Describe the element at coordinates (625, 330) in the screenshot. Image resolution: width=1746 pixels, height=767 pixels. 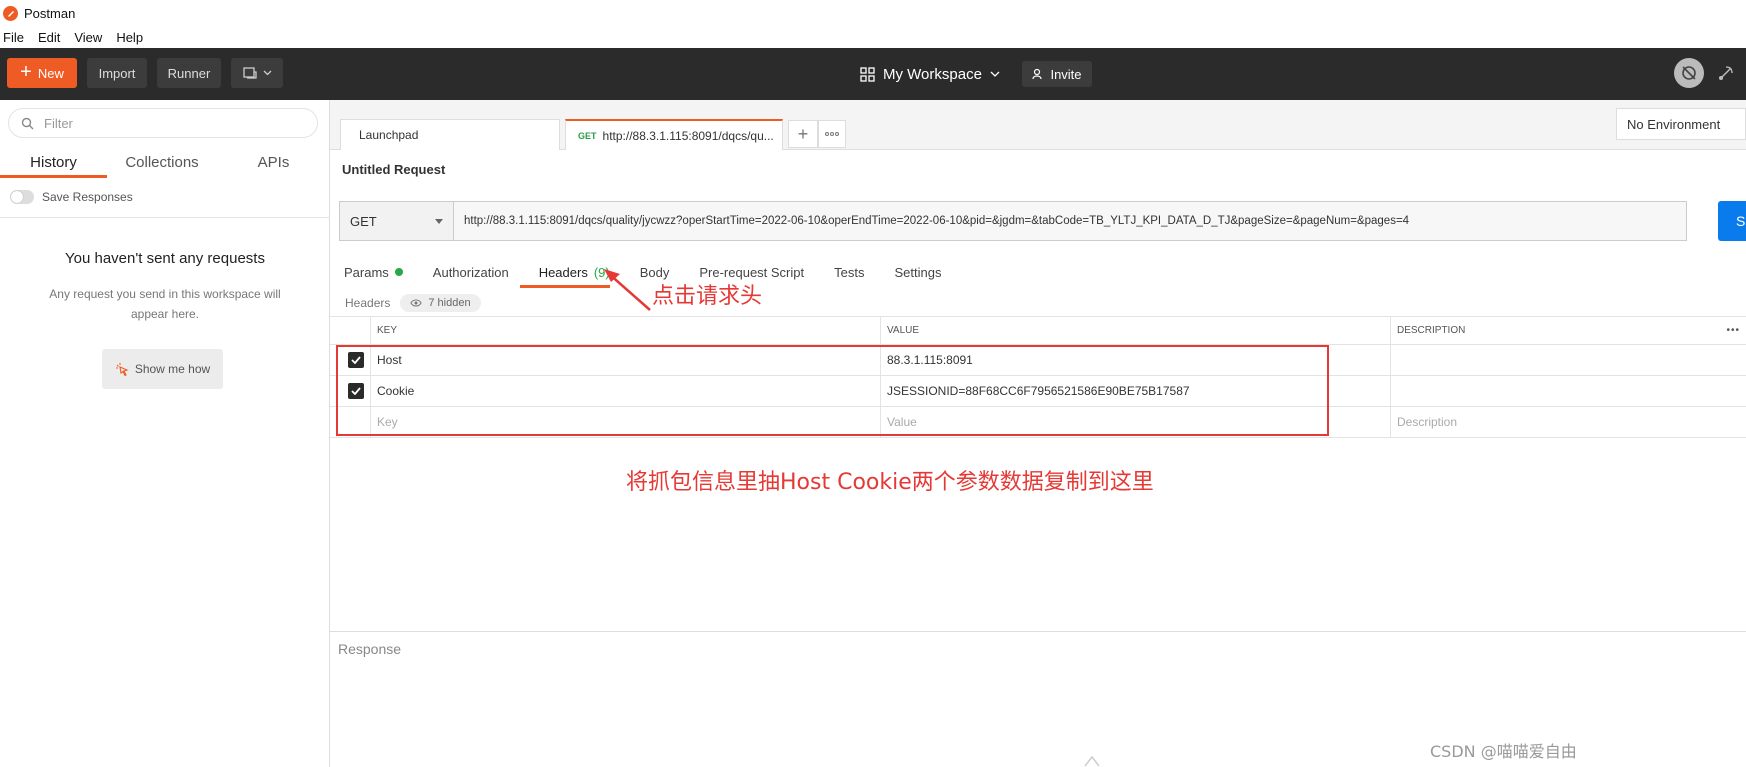
I see `column-key: KEY` at that location.